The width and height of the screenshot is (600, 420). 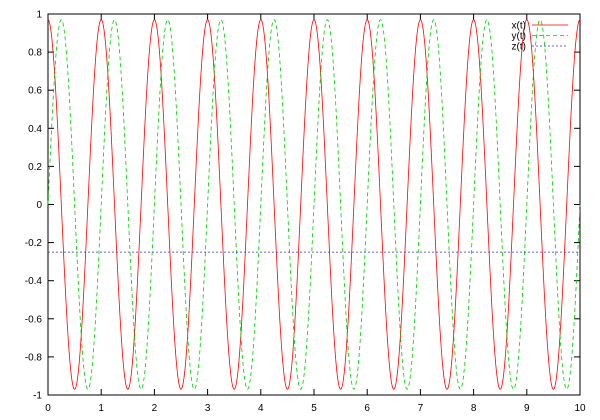 What do you see at coordinates (527, 408) in the screenshot?
I see `x-tick-label: 9` at bounding box center [527, 408].